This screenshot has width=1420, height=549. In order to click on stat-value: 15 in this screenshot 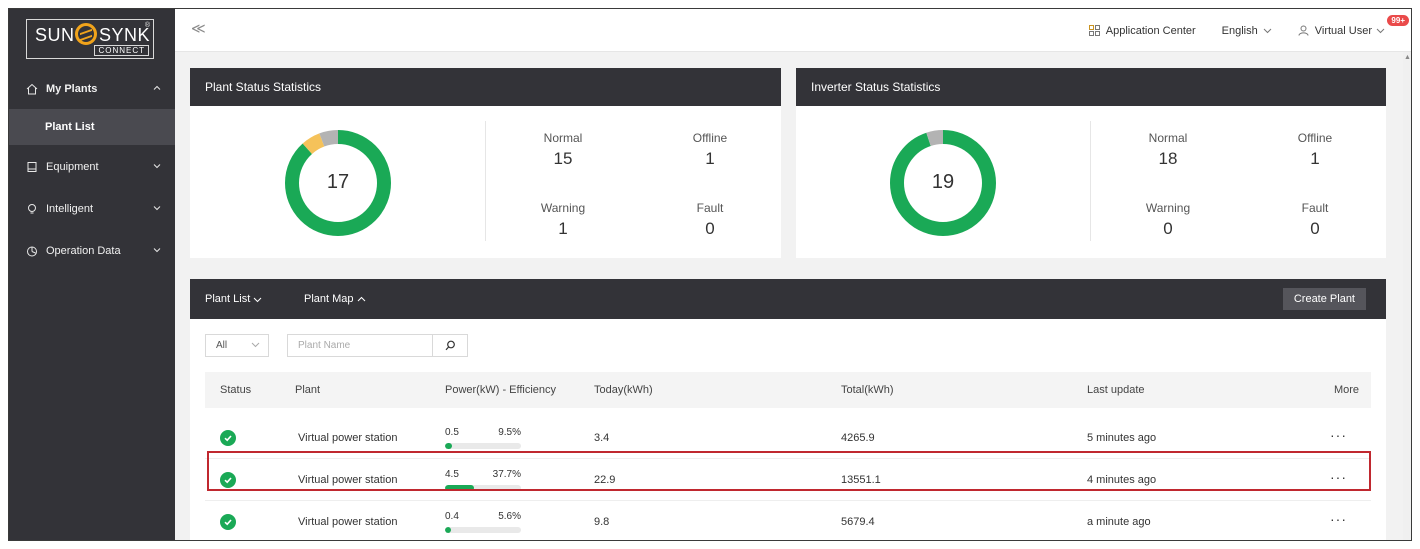, I will do `click(563, 158)`.